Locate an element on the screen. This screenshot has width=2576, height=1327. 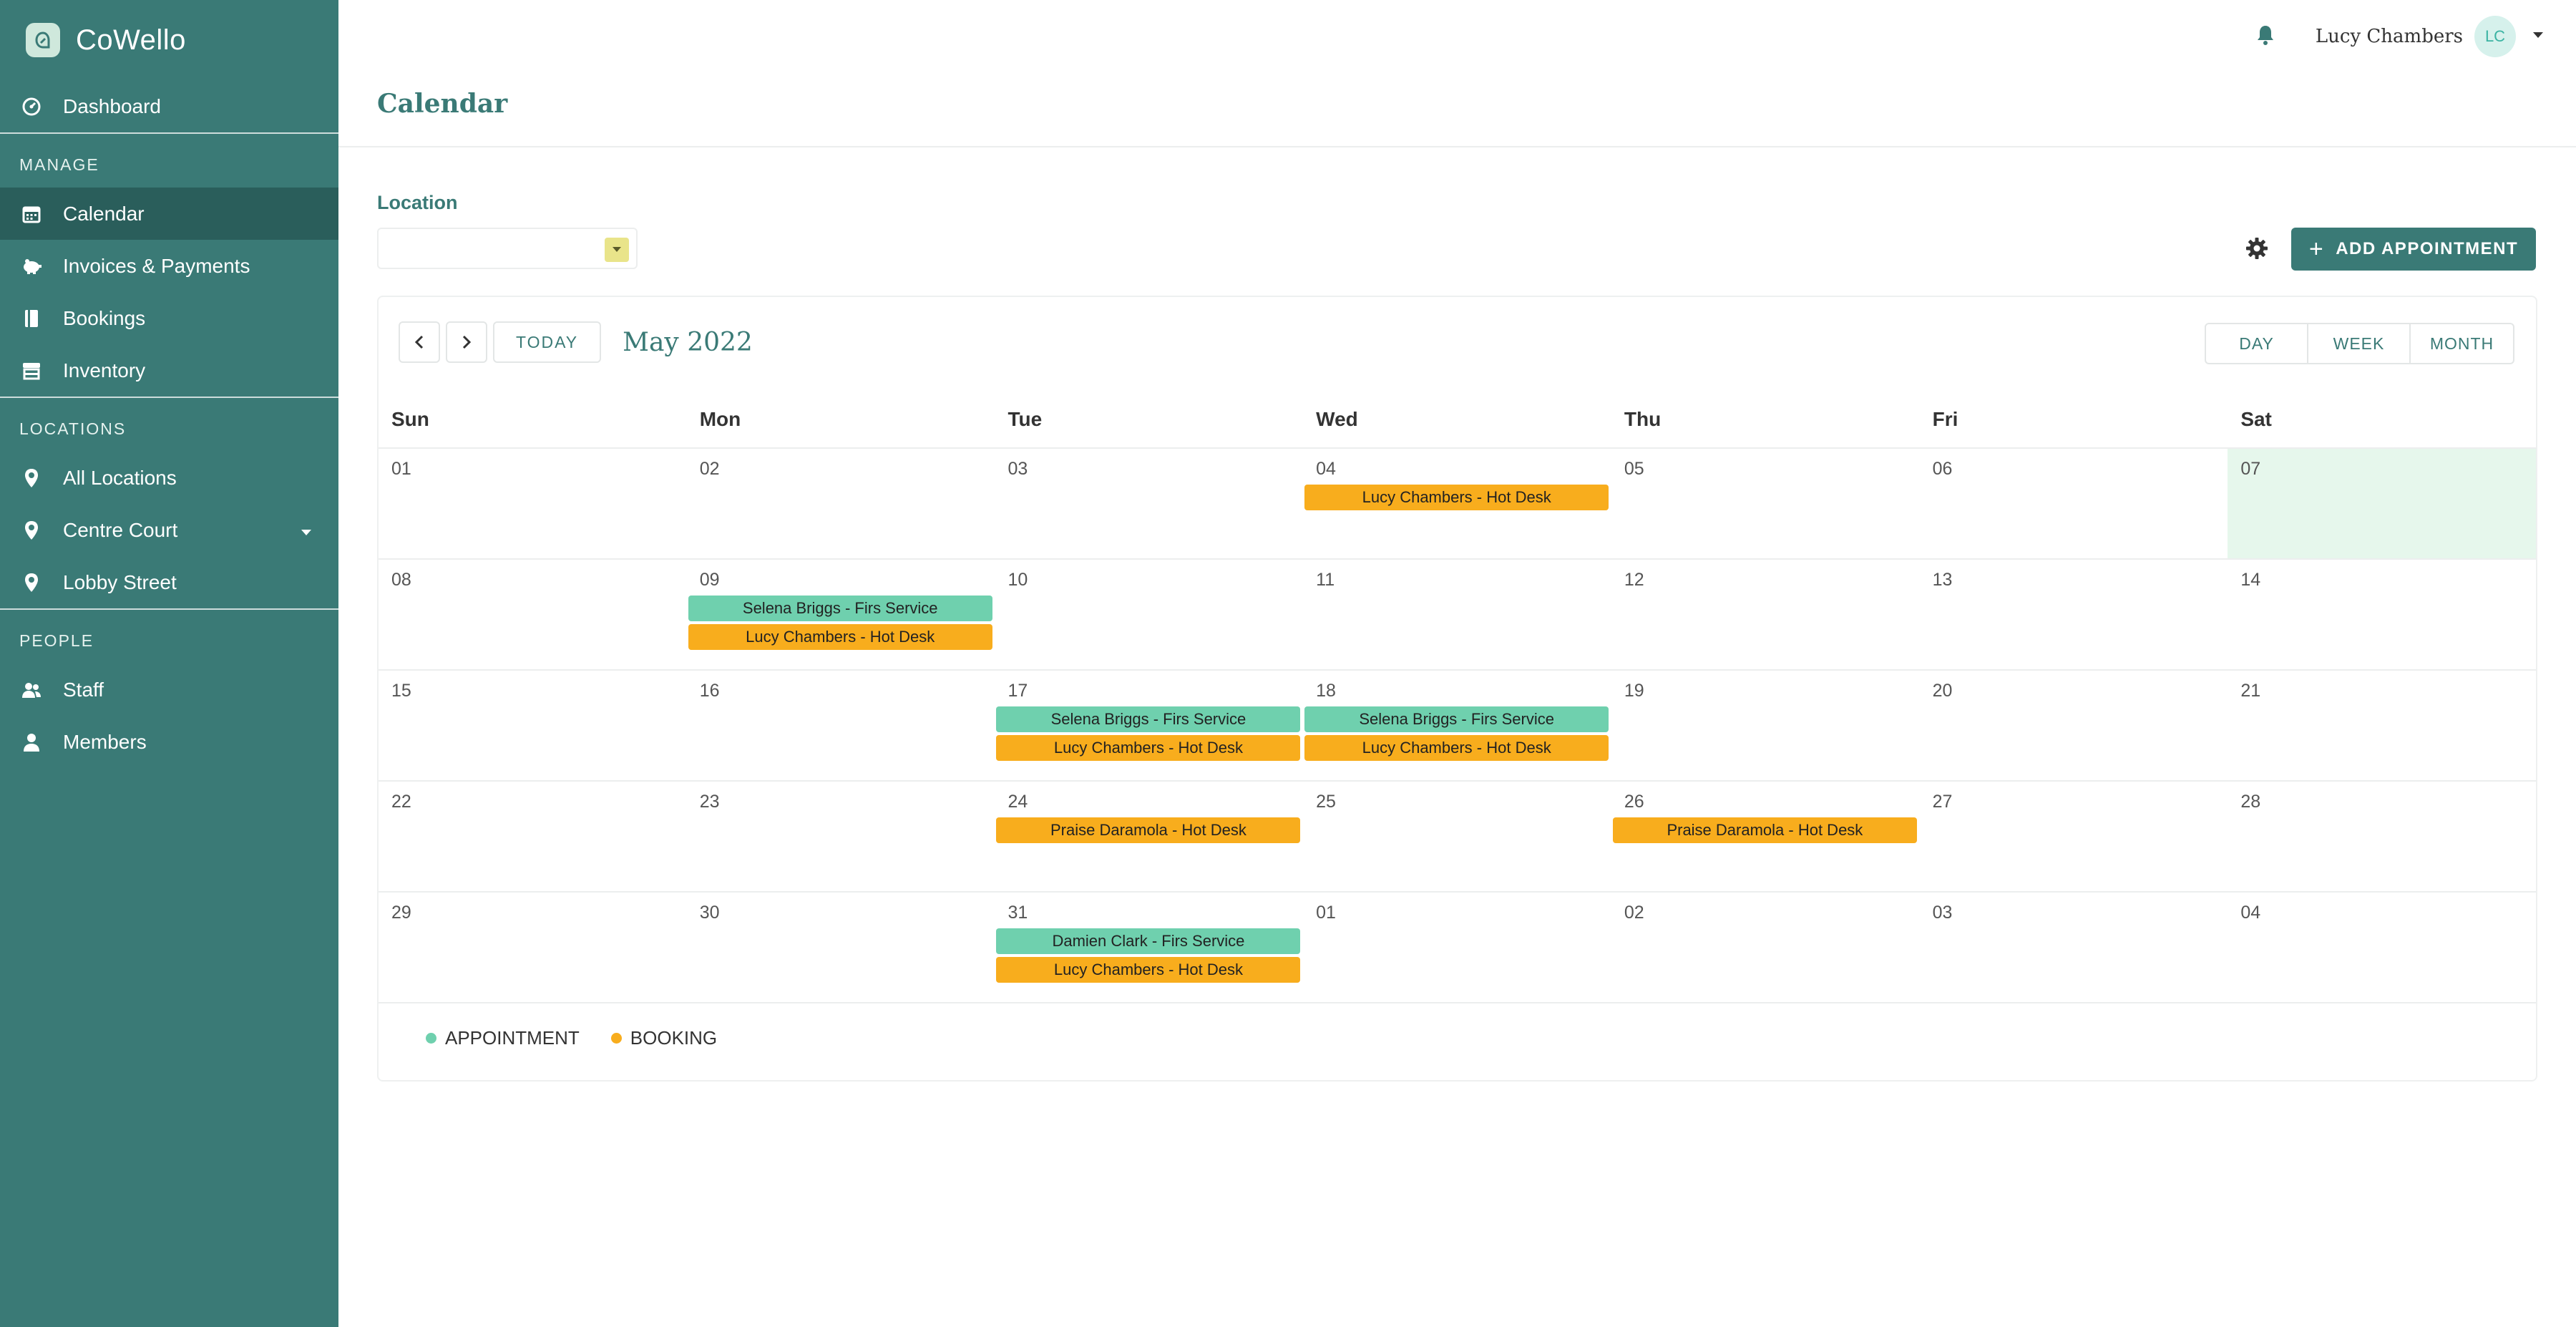
gear-icon is located at coordinates (2257, 248).